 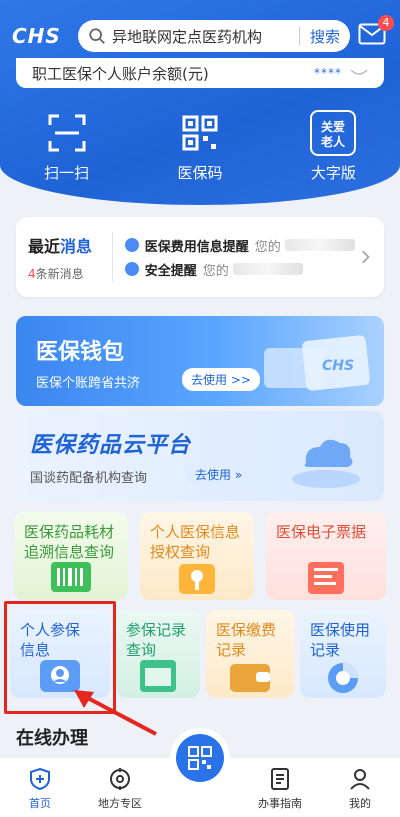 What do you see at coordinates (111, 445) in the screenshot?
I see `drug-cloud-banner-title: 医保药品云平台` at bounding box center [111, 445].